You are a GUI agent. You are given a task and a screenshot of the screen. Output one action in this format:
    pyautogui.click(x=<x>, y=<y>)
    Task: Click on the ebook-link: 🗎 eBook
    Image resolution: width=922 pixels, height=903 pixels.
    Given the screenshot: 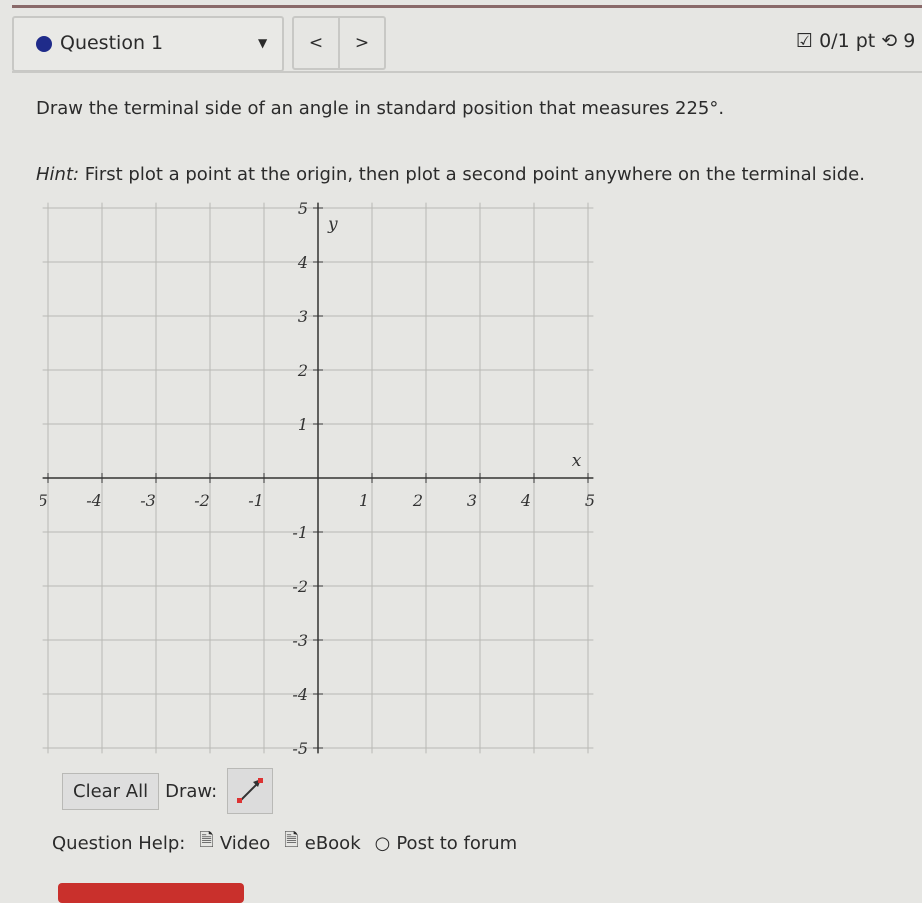 What is the action you would take?
    pyautogui.click(x=322, y=843)
    